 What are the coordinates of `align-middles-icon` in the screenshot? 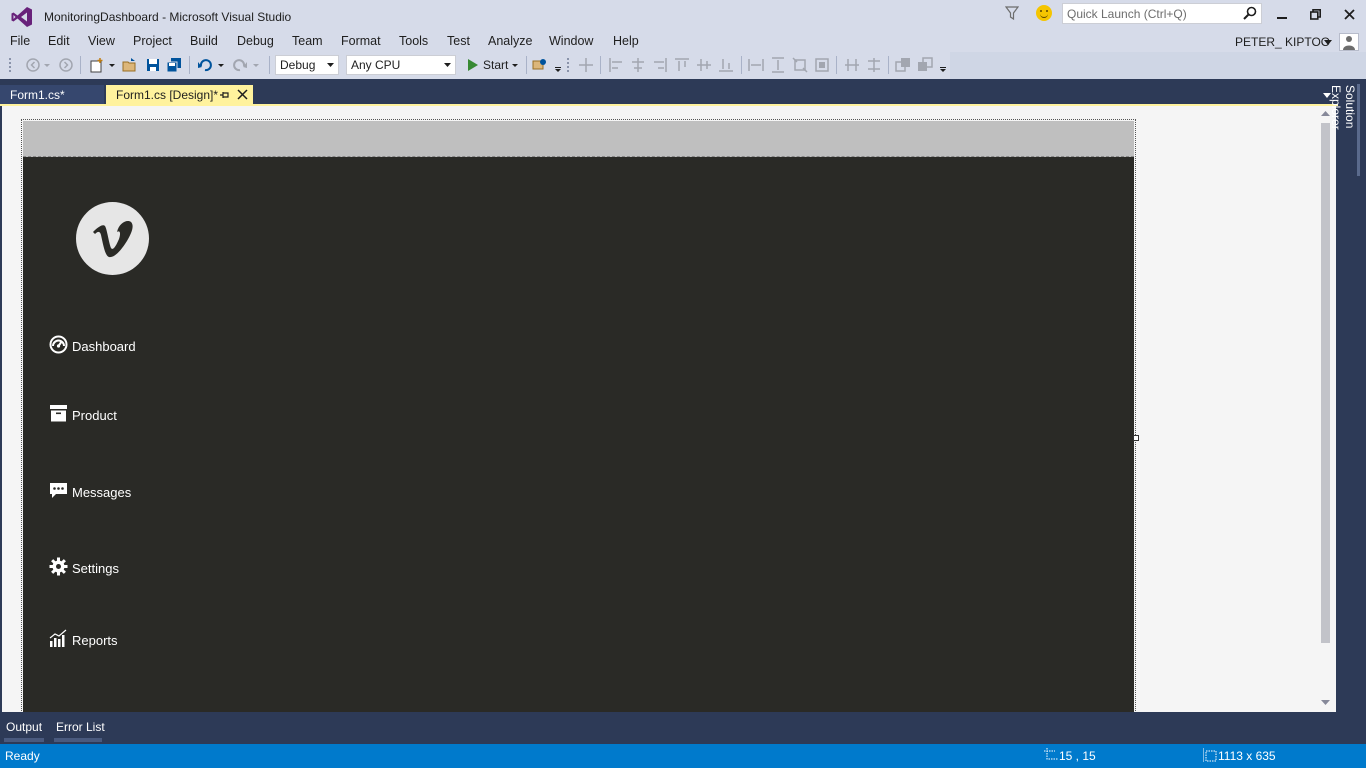 It's located at (704, 65).